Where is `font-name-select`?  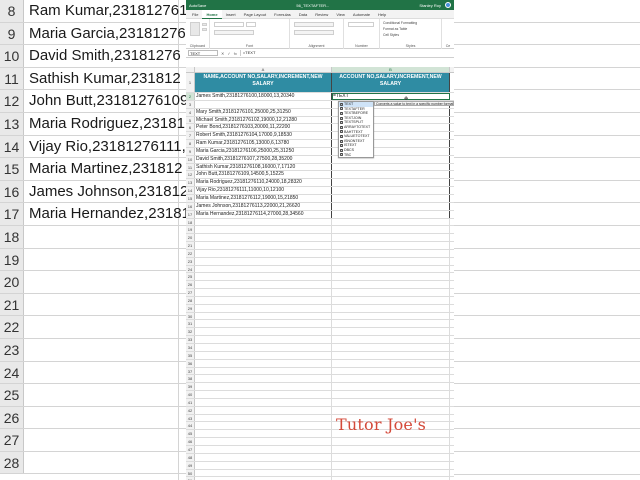
font-name-select is located at coordinates (229, 24).